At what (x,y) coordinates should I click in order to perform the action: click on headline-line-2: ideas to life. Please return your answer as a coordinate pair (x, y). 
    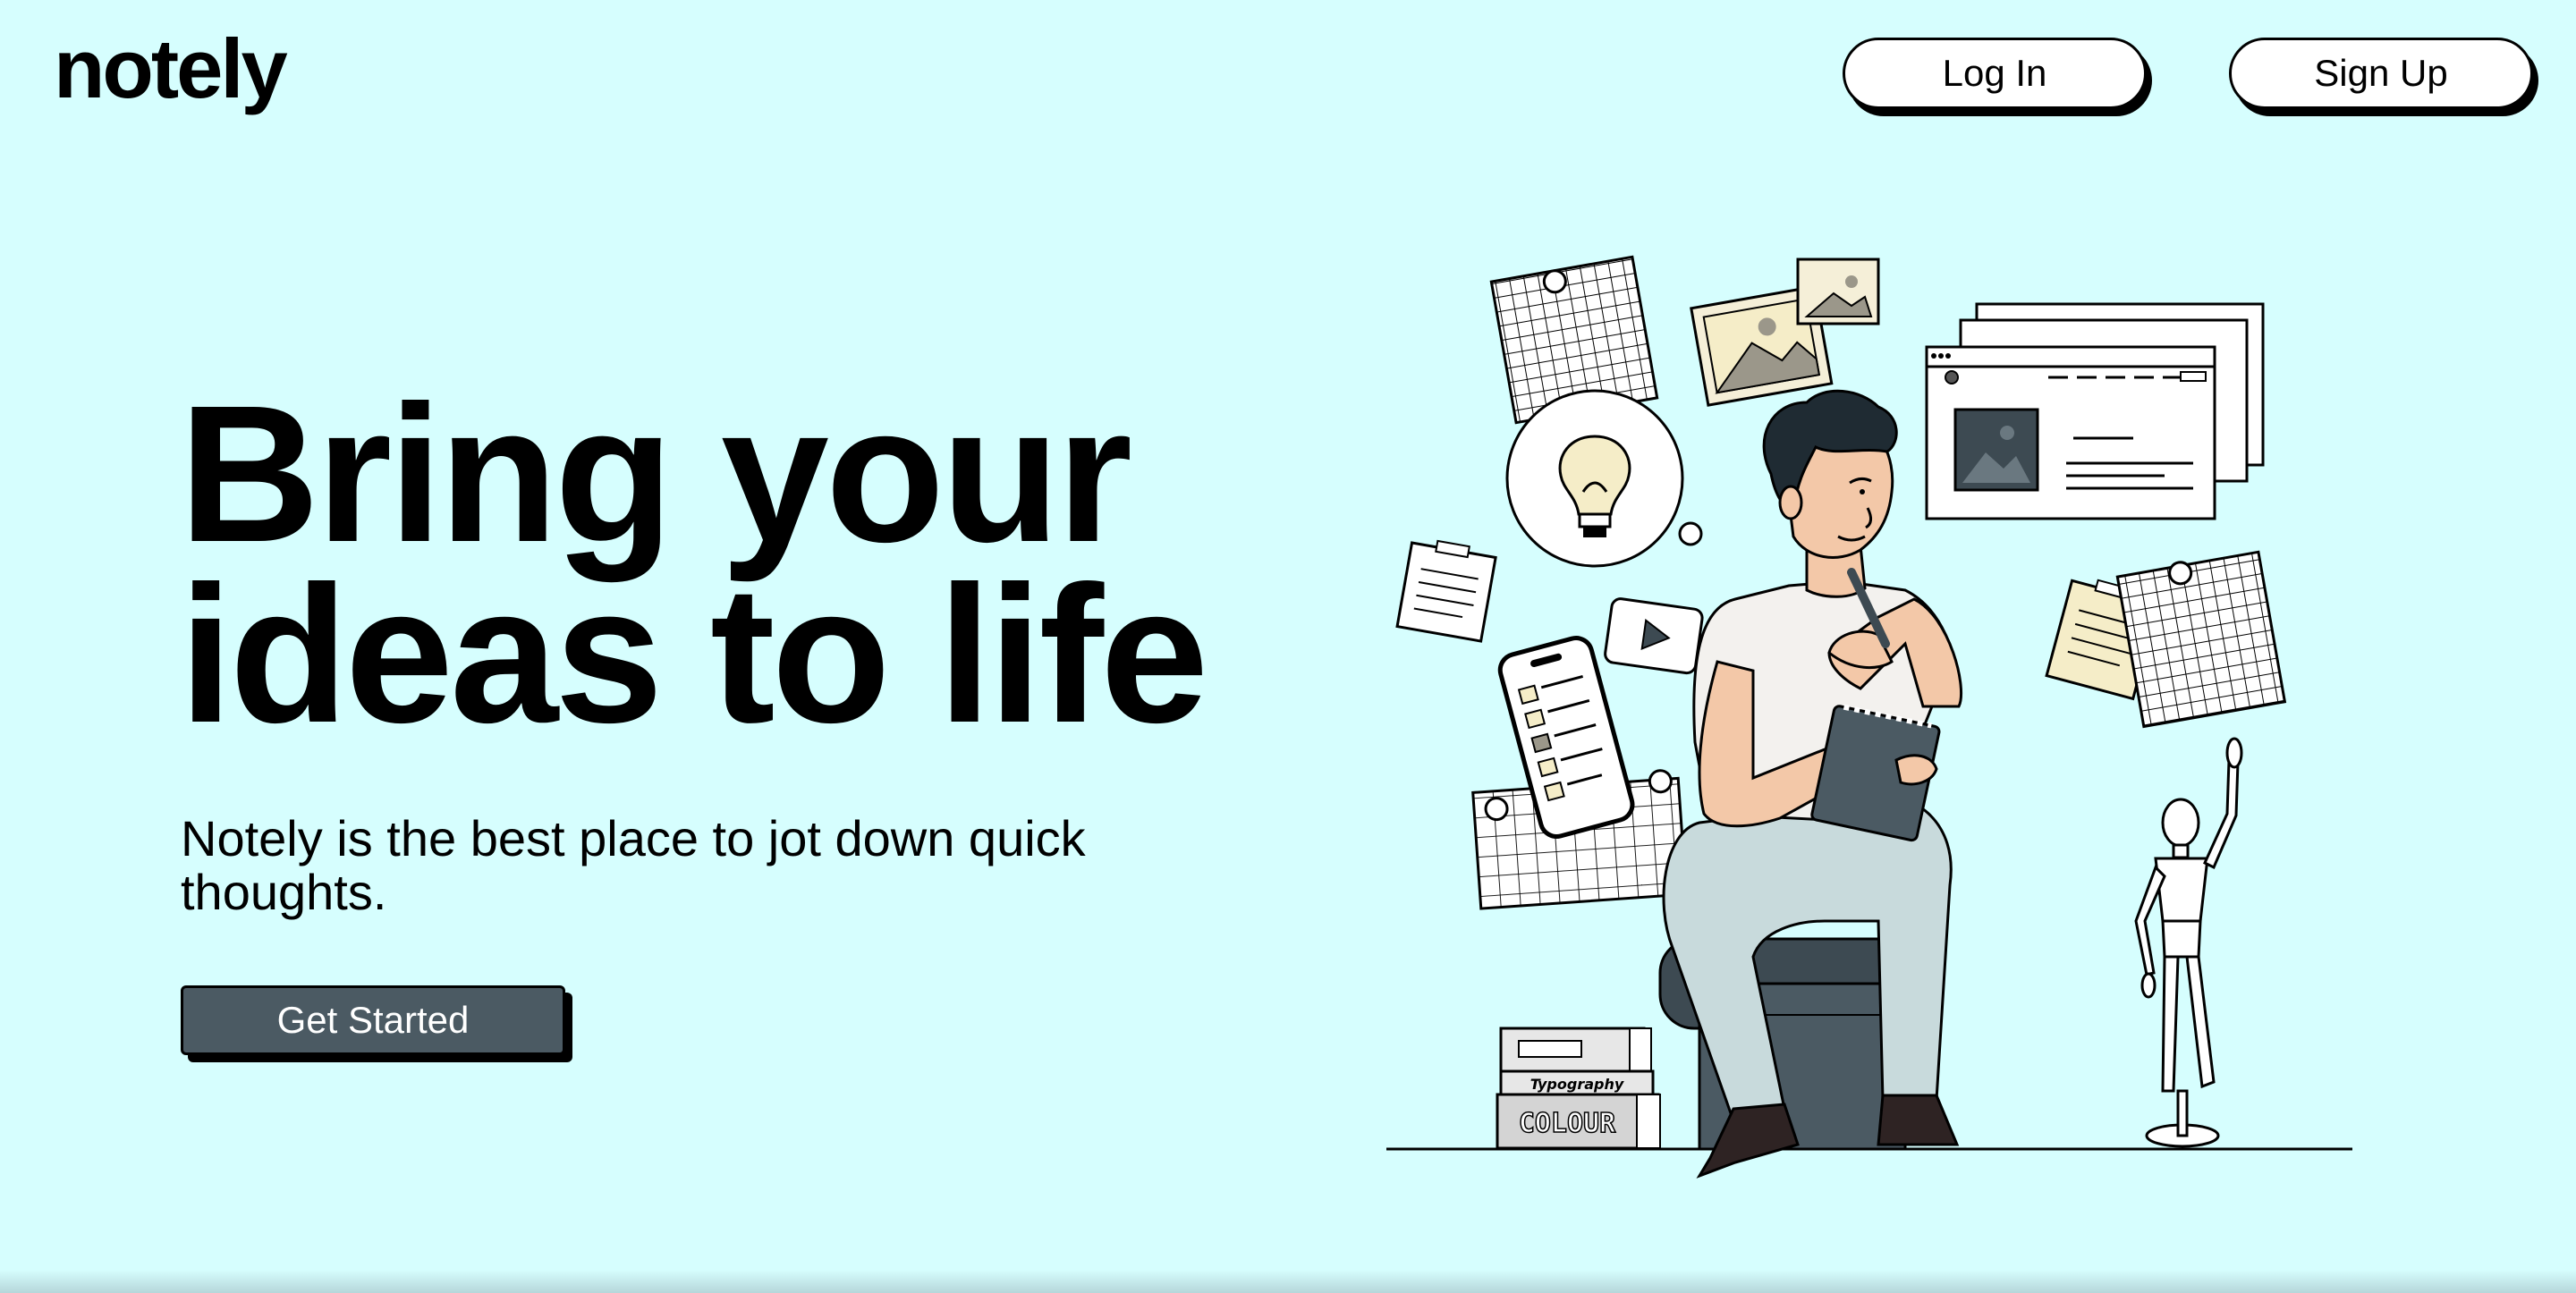
    Looking at the image, I should click on (693, 655).